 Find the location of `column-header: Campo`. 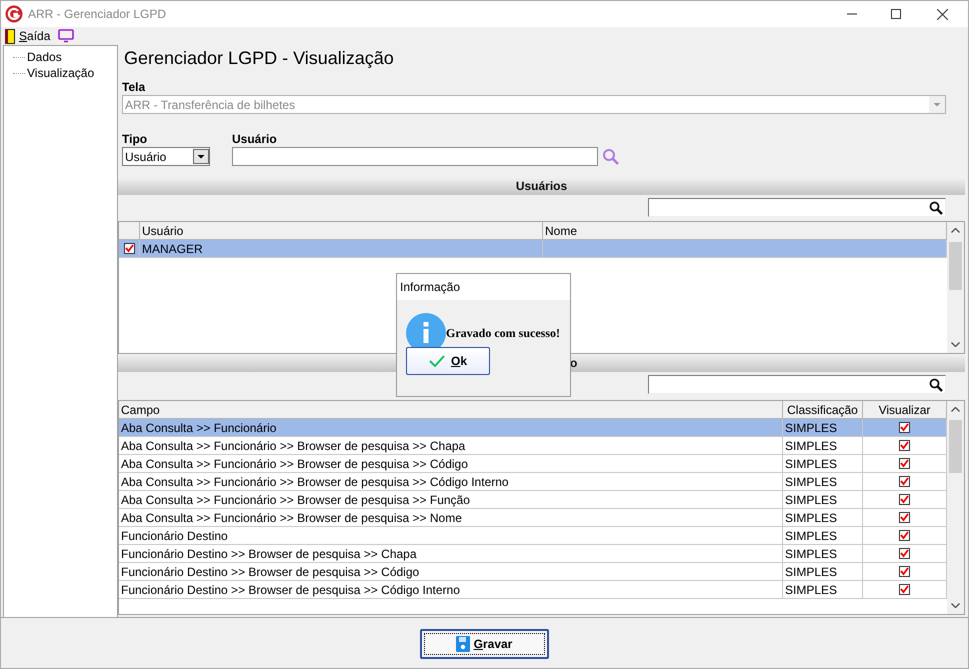

column-header: Campo is located at coordinates (451, 410).